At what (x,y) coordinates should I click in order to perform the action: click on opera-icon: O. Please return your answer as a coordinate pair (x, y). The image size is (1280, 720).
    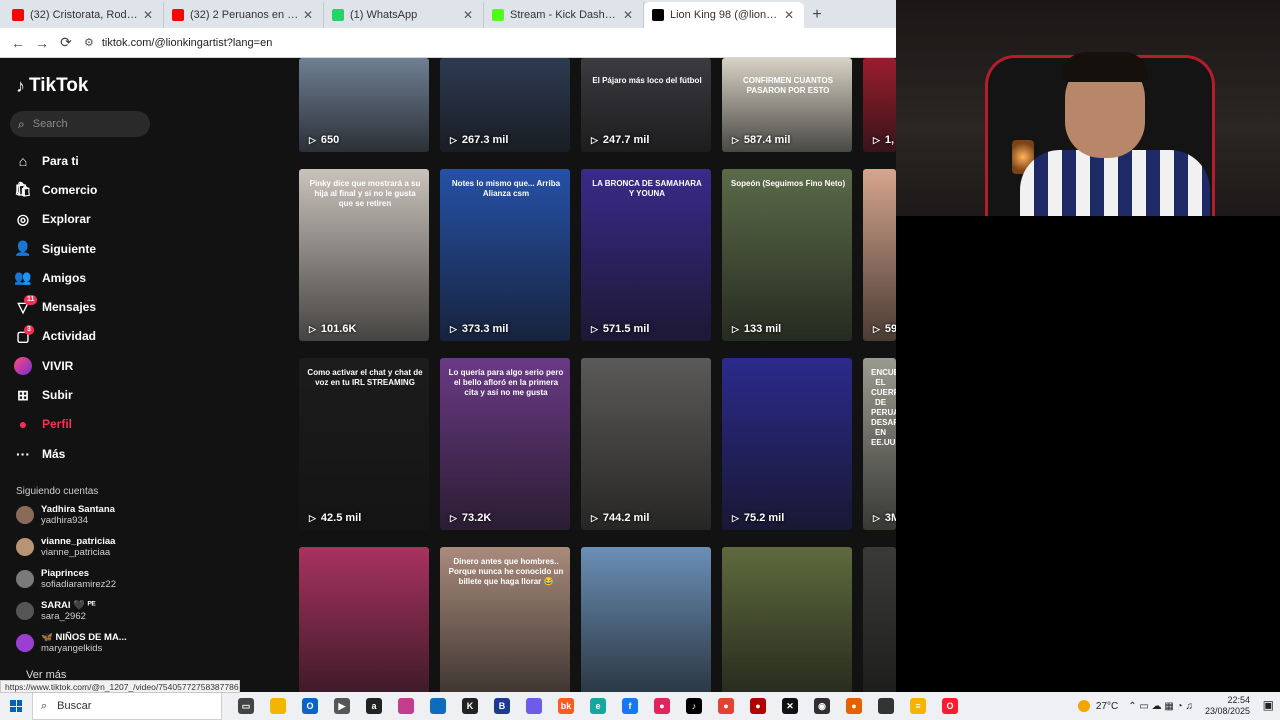
    Looking at the image, I should click on (950, 706).